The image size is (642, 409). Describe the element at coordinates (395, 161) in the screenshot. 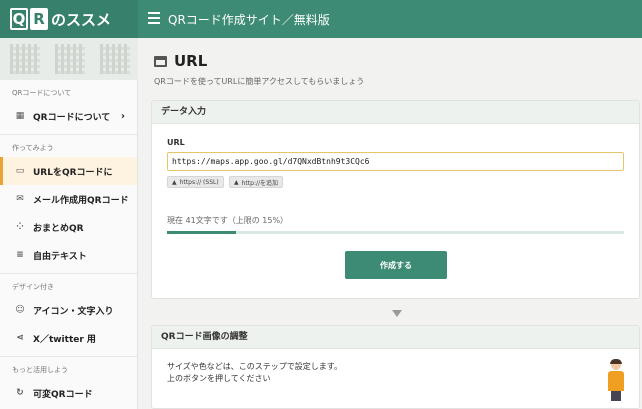

I see `url-input` at that location.